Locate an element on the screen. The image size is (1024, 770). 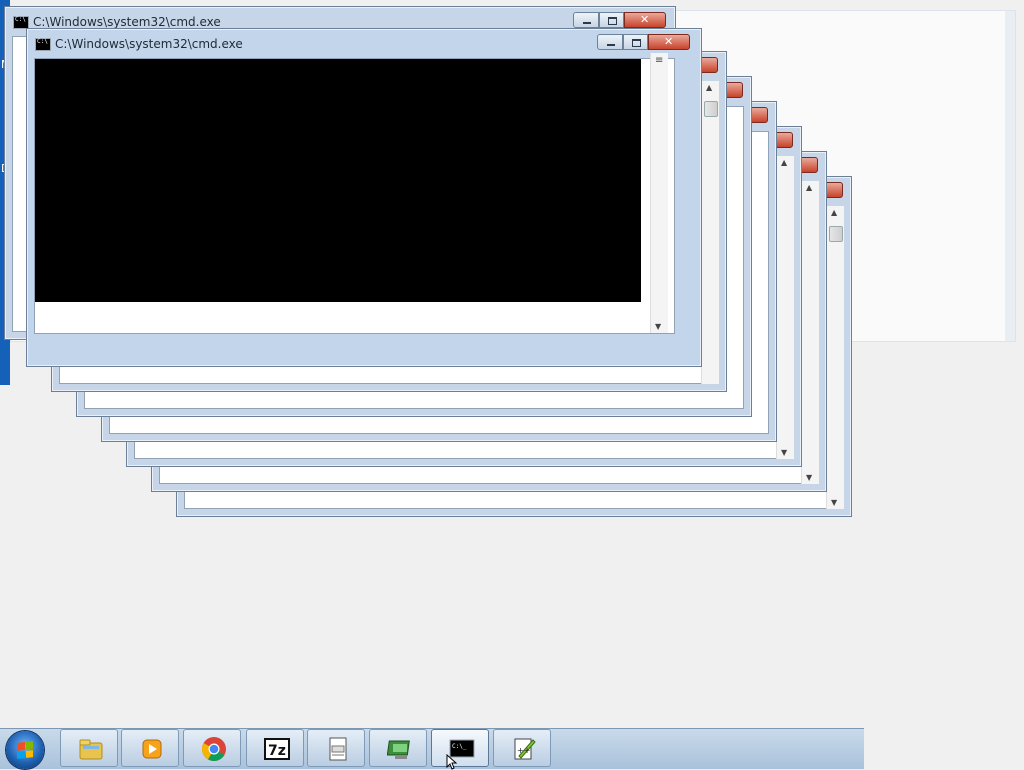
7zip-icon: 7z is located at coordinates (277, 749).